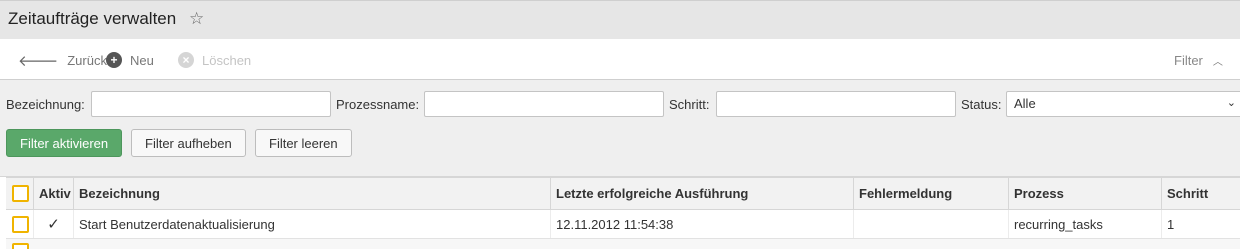 This screenshot has height=249, width=1240. I want to click on column-header-error: Fehlermeldung, so click(930, 193).